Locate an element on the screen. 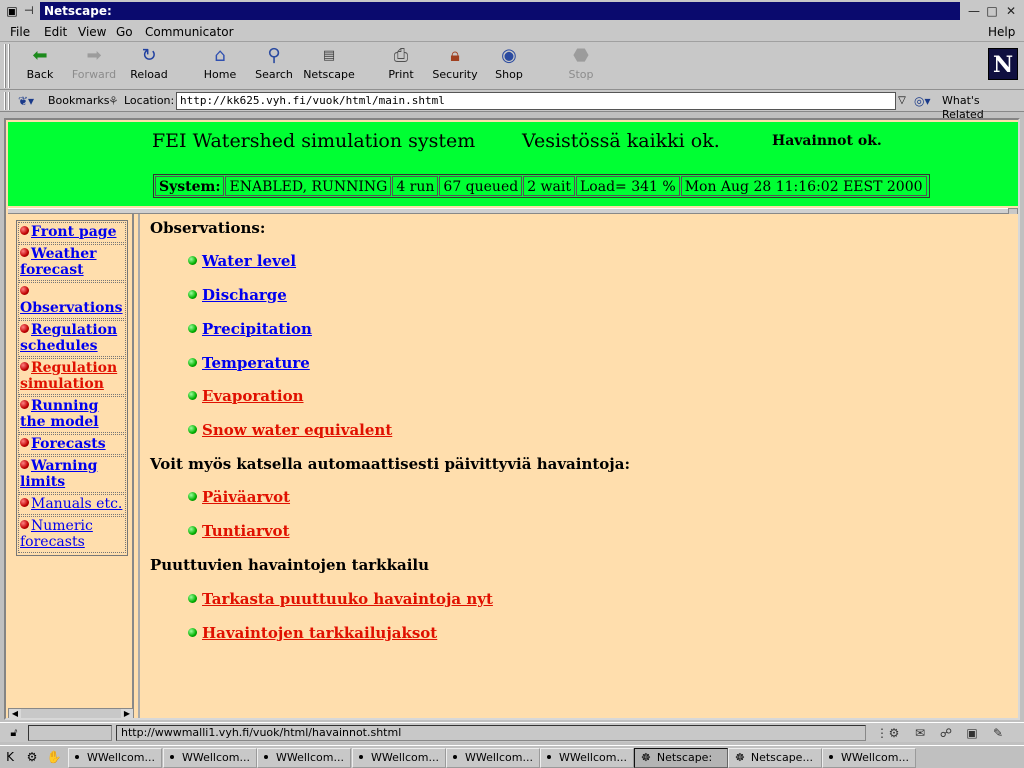  location-grip is located at coordinates (8, 101).